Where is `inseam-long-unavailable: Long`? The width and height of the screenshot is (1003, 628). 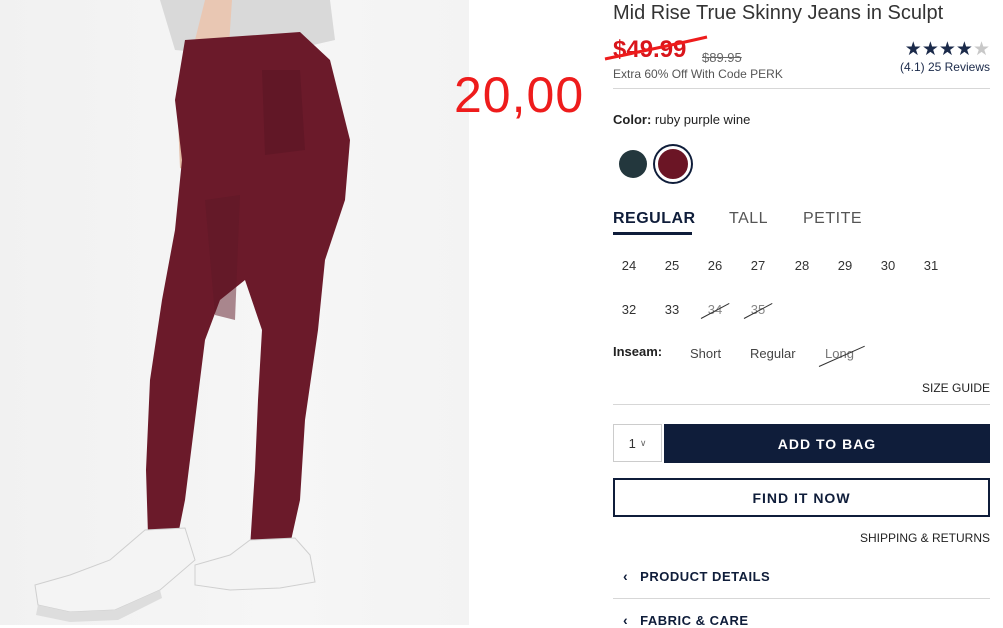
inseam-long-unavailable: Long is located at coordinates (839, 353).